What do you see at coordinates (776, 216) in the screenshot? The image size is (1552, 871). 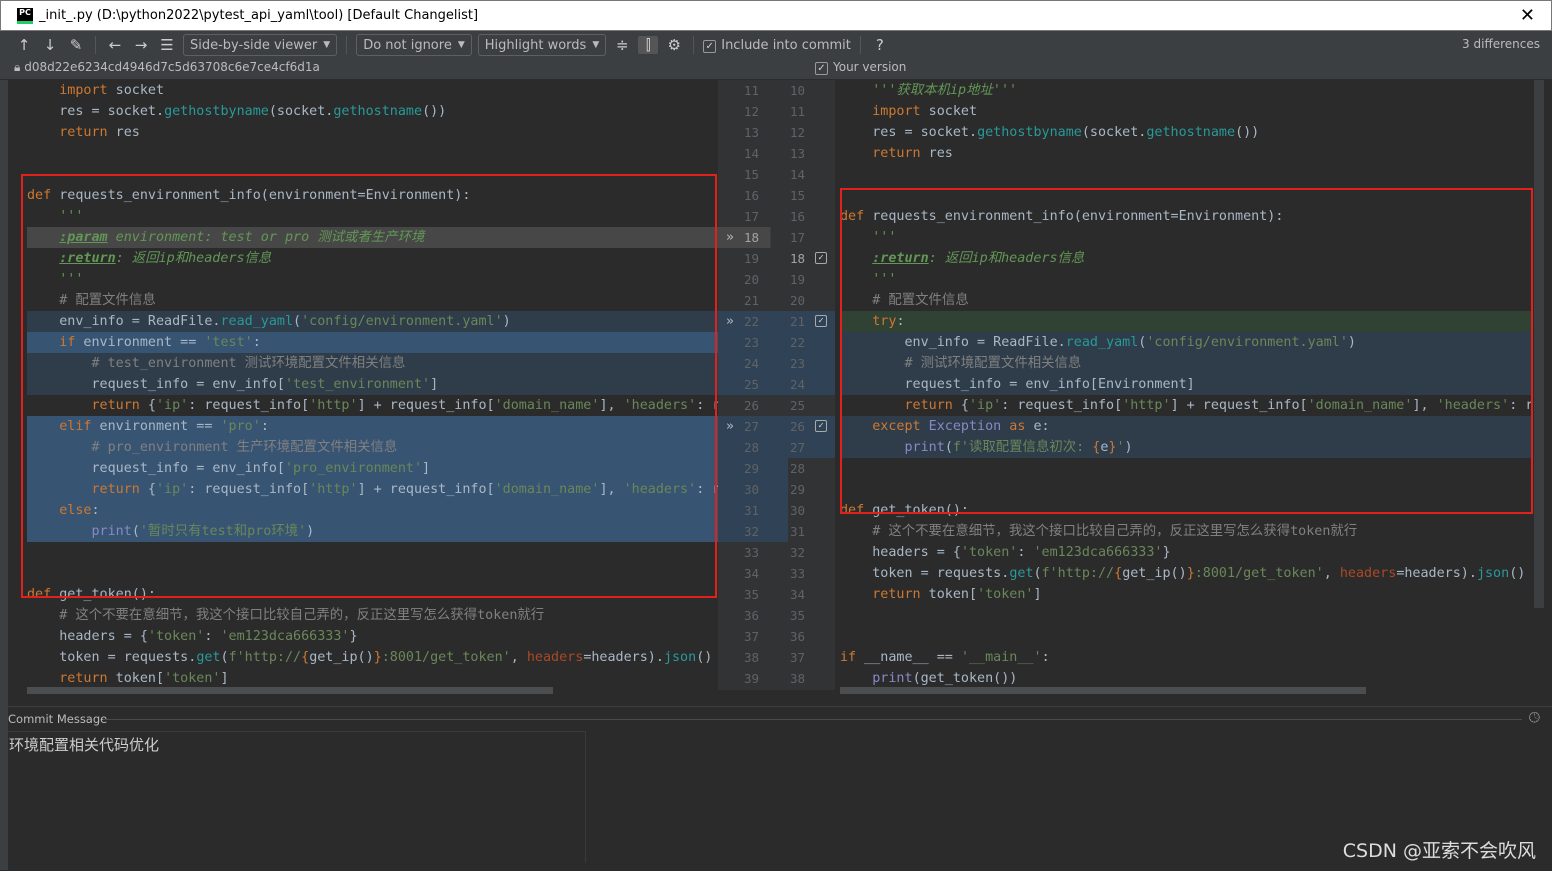 I see `gutter-row: 17 16` at bounding box center [776, 216].